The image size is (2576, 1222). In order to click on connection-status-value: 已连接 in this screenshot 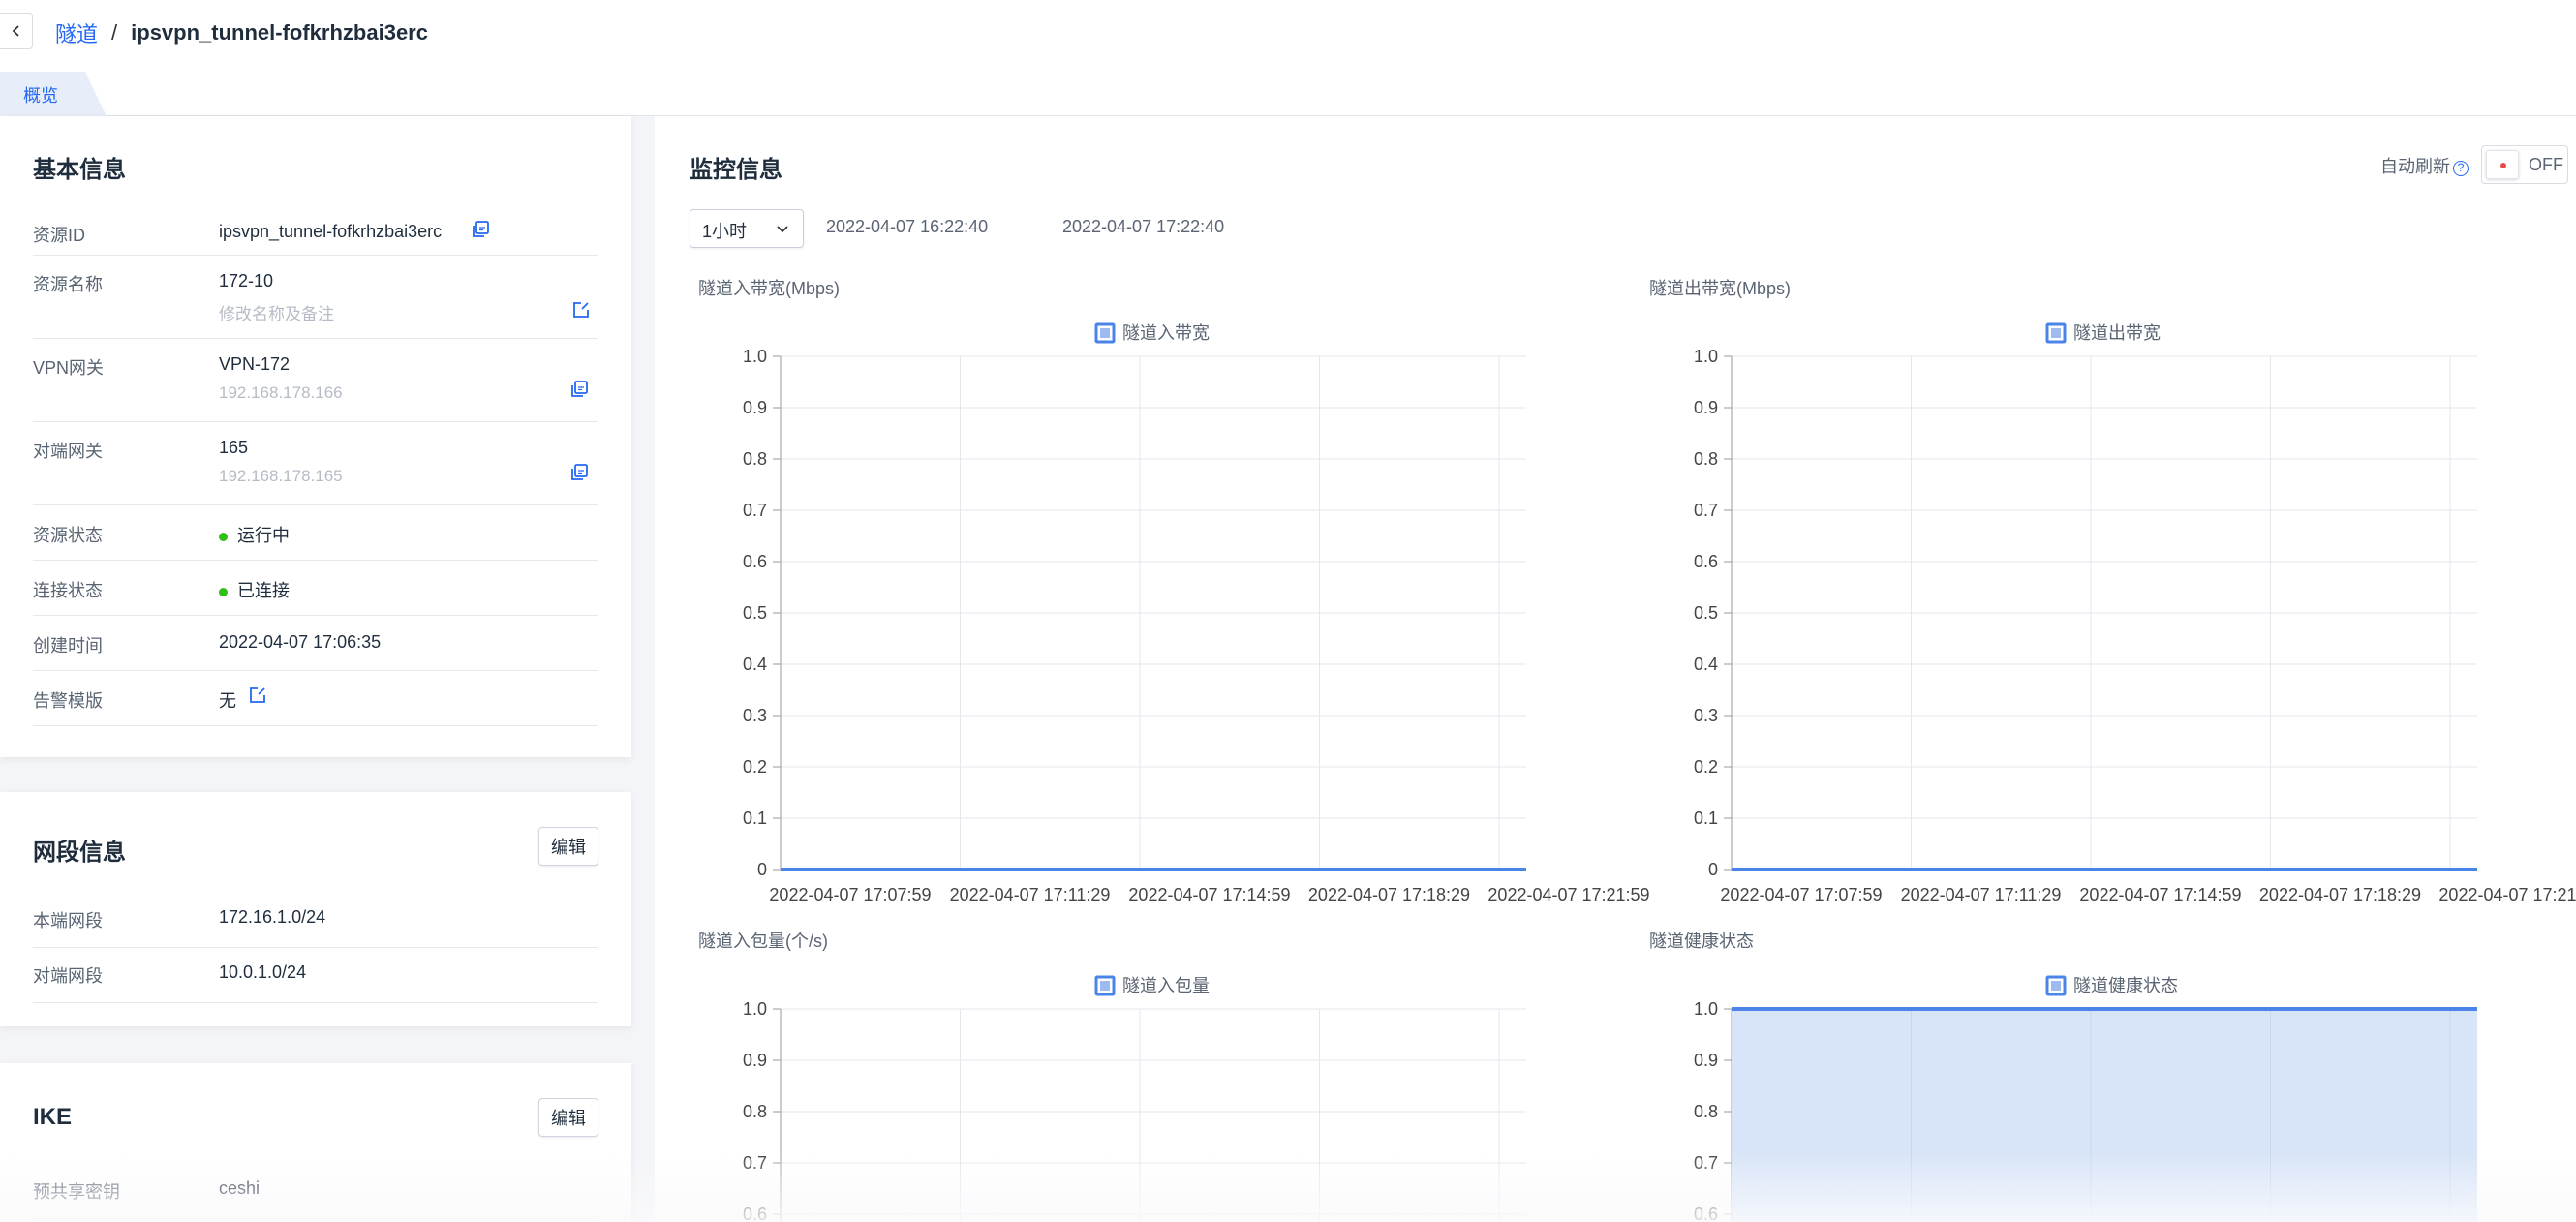, I will do `click(263, 591)`.